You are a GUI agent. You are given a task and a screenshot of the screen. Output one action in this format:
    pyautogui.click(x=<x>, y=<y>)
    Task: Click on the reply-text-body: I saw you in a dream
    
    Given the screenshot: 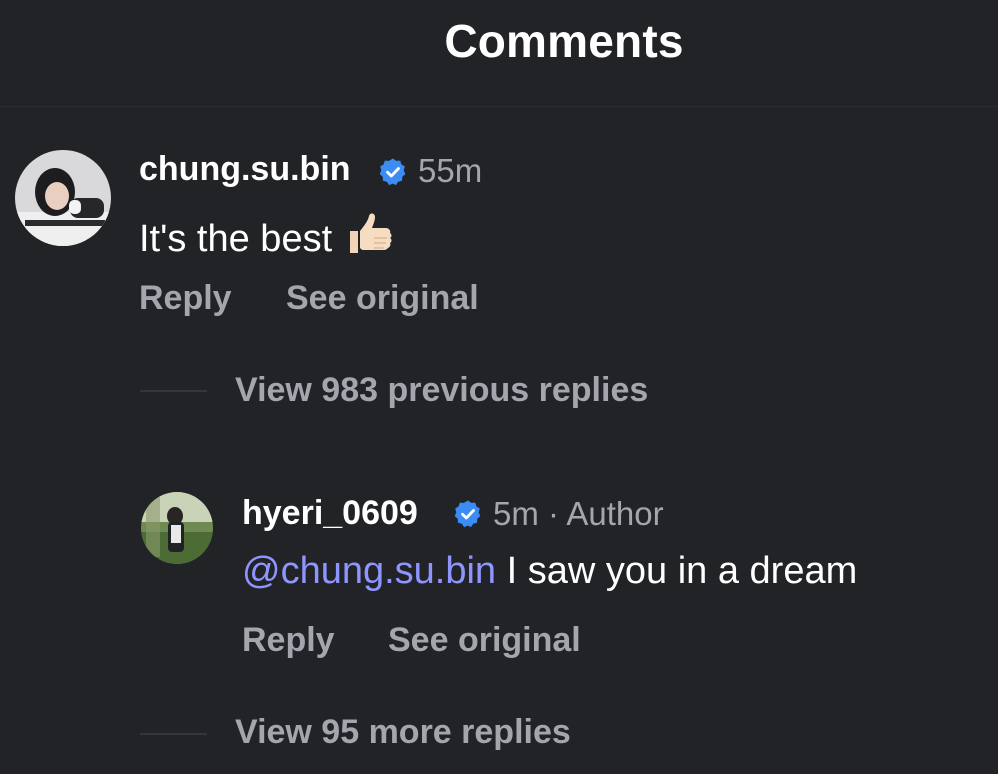 What is the action you would take?
    pyautogui.click(x=677, y=571)
    